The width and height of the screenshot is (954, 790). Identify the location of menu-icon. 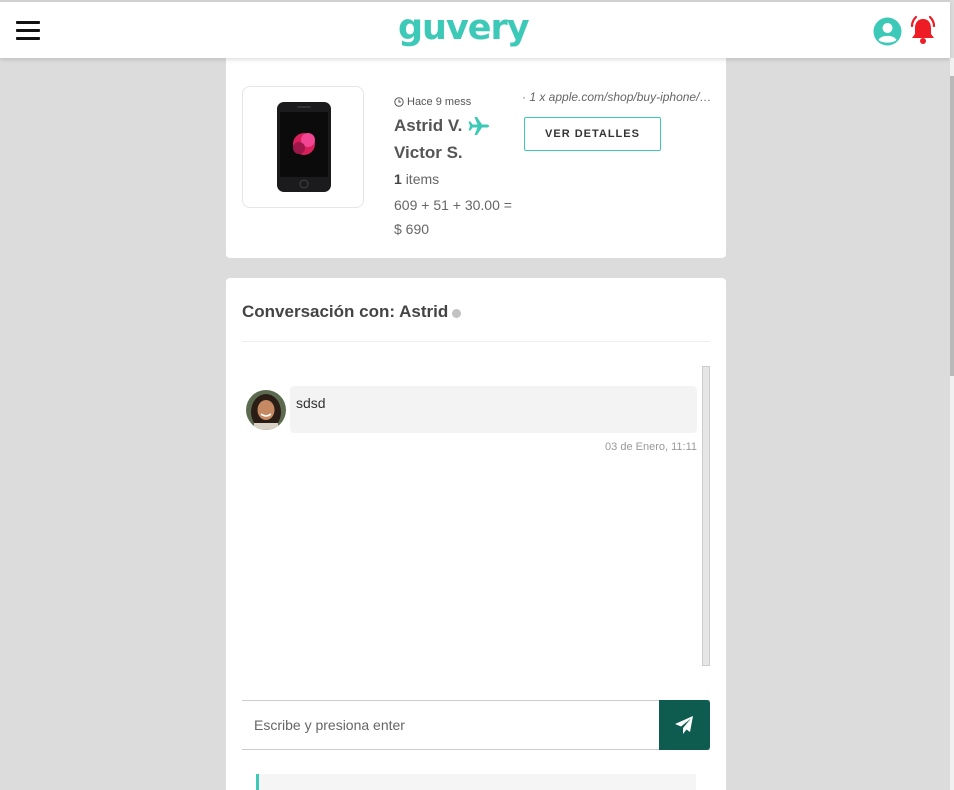
(28, 30).